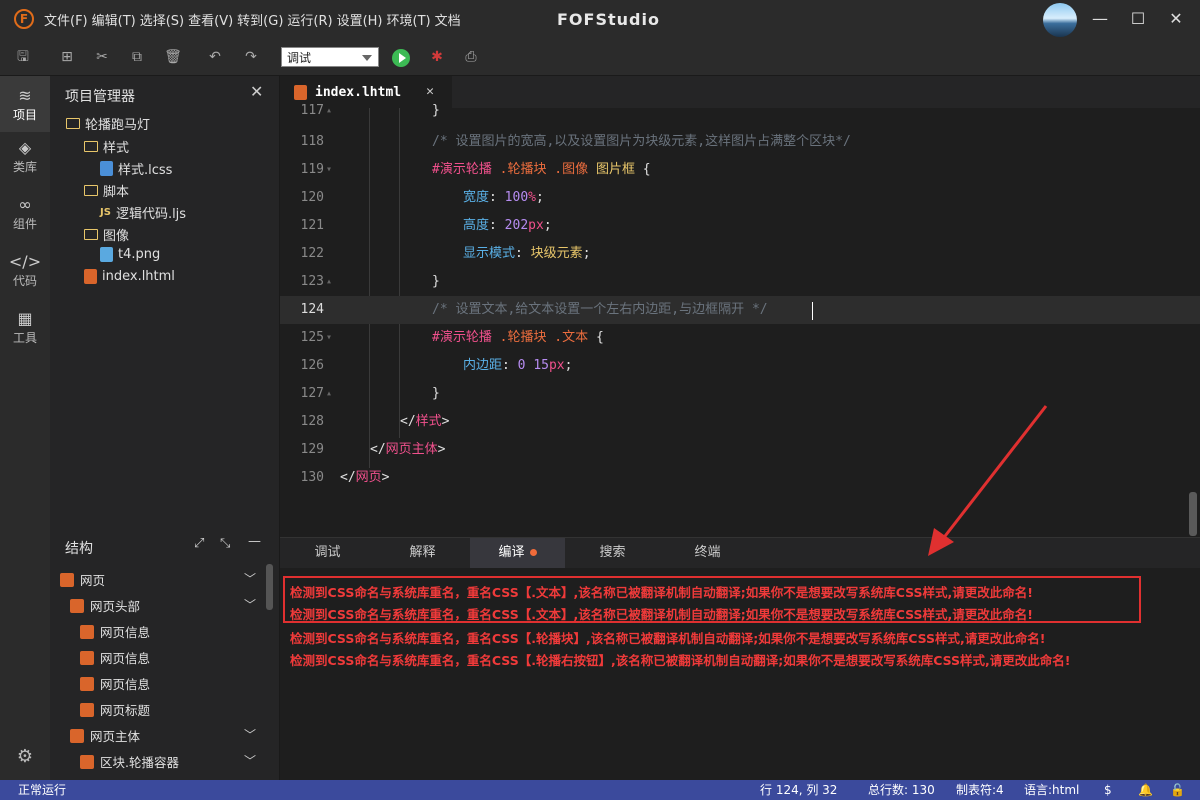 The height and width of the screenshot is (800, 1200). Describe the element at coordinates (25, 261) in the screenshot. I see `code-icon: </>` at that location.